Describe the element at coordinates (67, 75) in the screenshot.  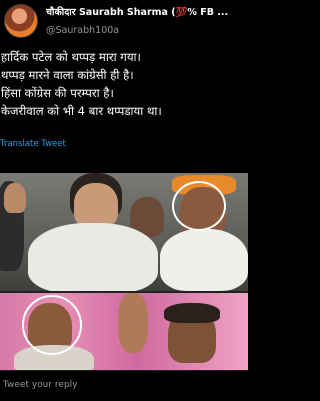
I see `tweet-line: थप्पड़ मारने वाला कांग्रेसी ही है।` at that location.